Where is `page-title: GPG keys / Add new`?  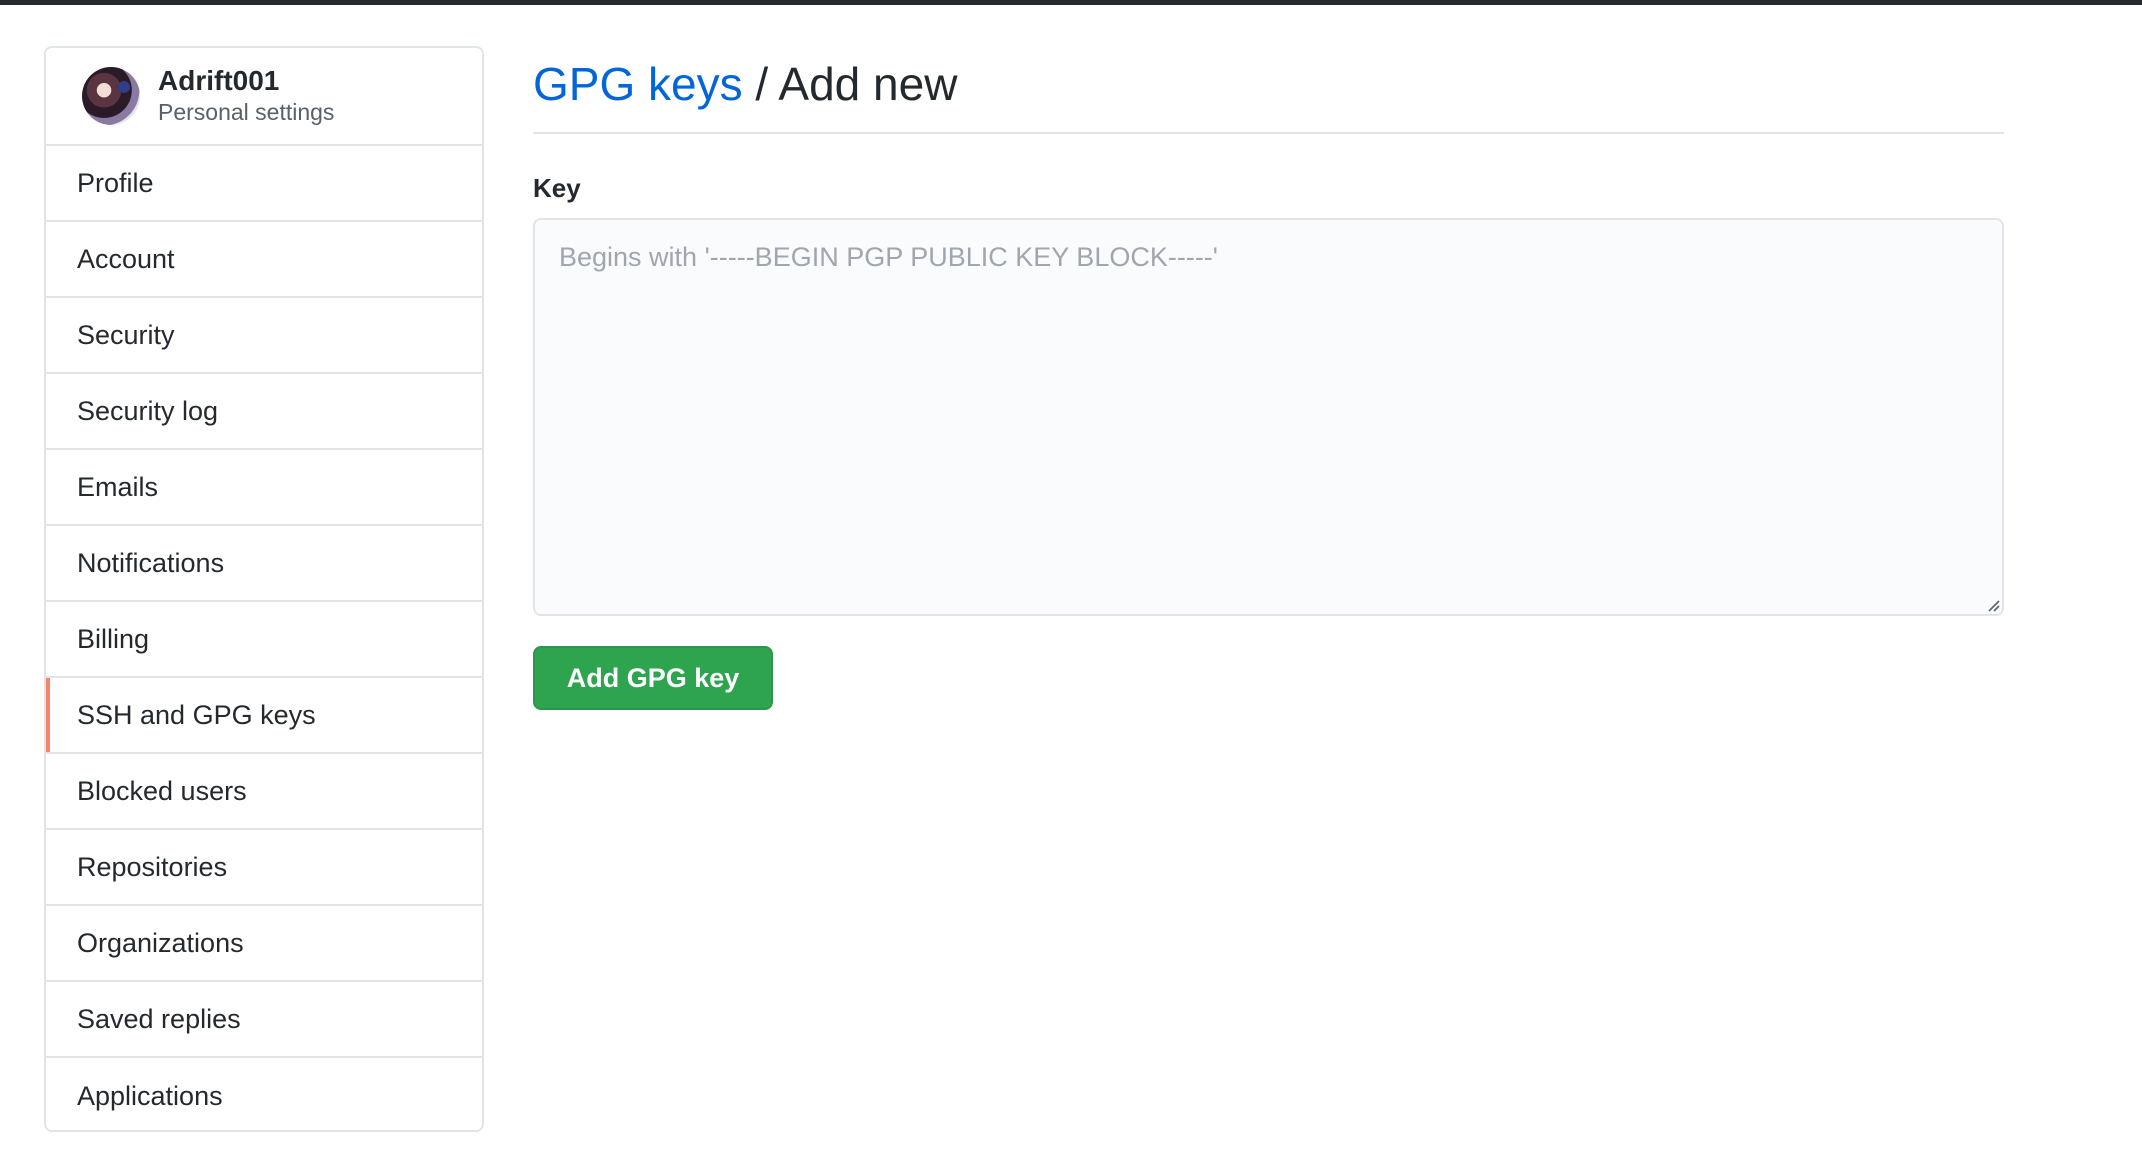 page-title: GPG keys / Add new is located at coordinates (1268, 90).